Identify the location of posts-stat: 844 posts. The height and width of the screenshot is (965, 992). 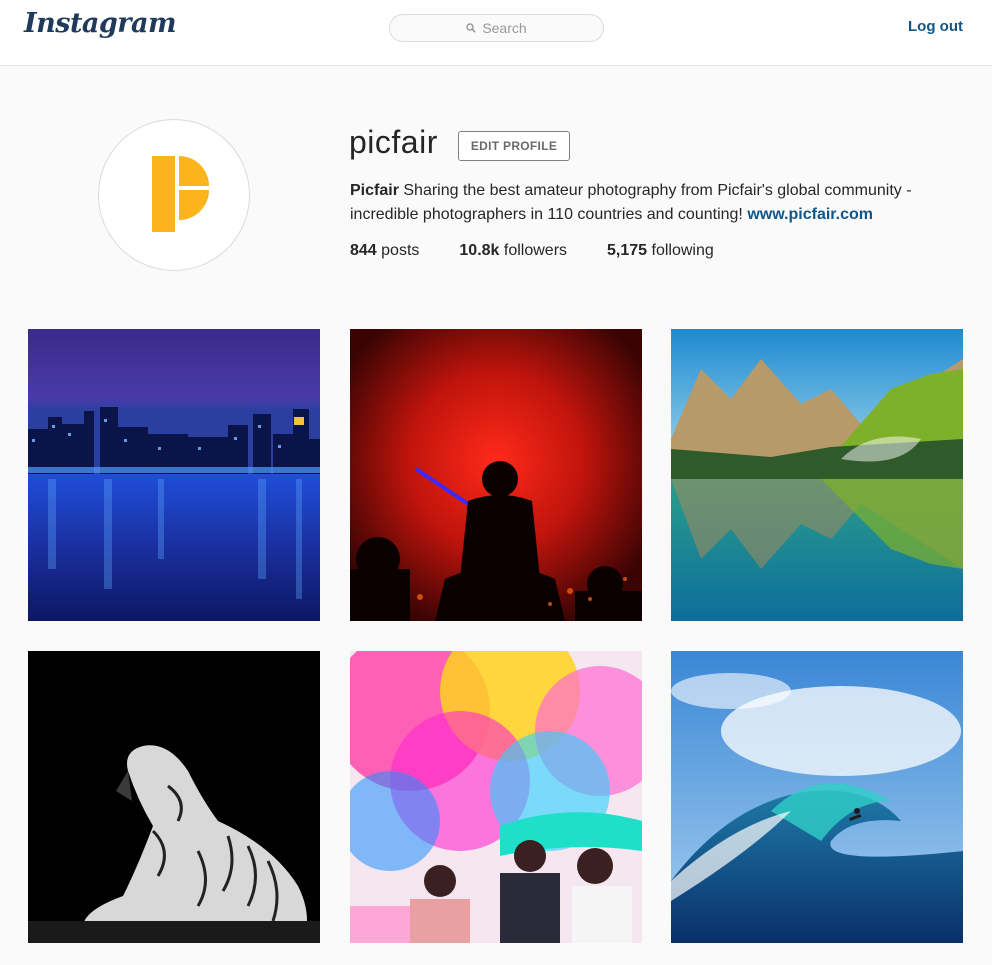
(384, 251).